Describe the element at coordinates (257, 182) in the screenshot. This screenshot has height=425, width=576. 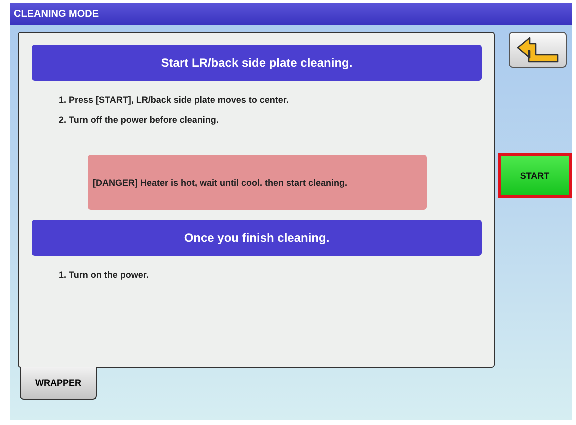
I see `danger-warning: [DANGER] Heater is hot, wait until cool. then start cleaning.` at that location.